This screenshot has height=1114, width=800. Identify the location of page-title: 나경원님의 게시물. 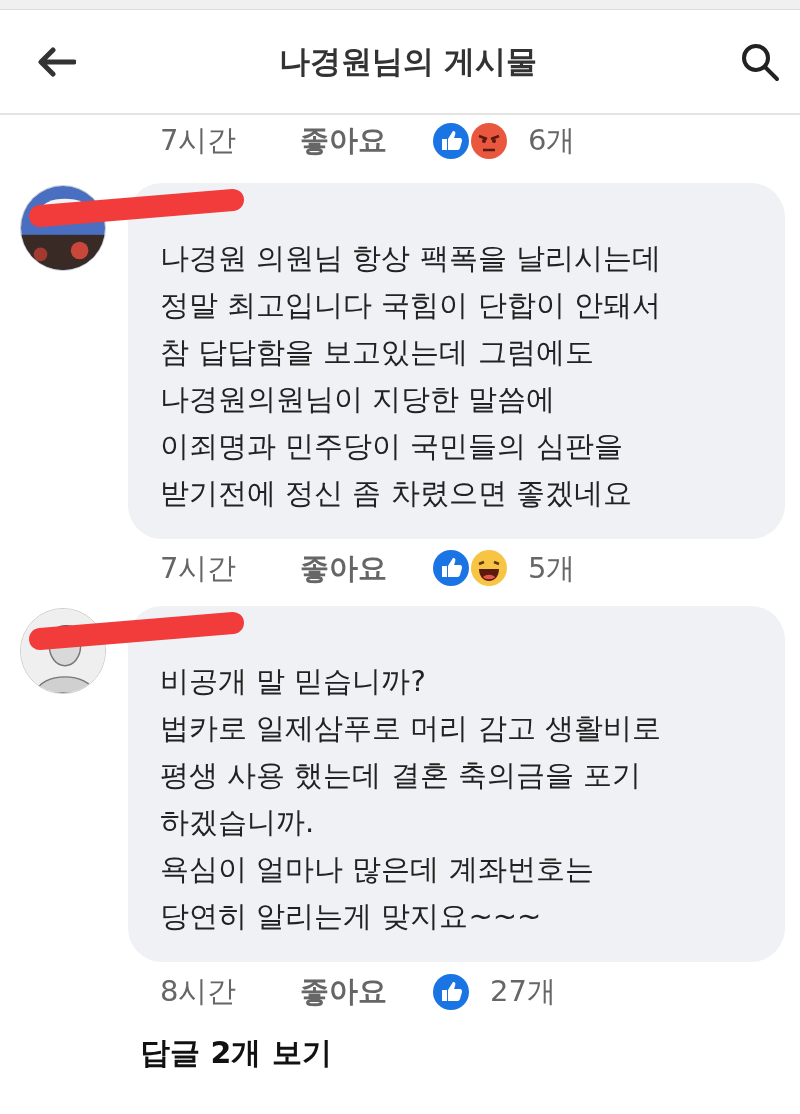
(408, 62).